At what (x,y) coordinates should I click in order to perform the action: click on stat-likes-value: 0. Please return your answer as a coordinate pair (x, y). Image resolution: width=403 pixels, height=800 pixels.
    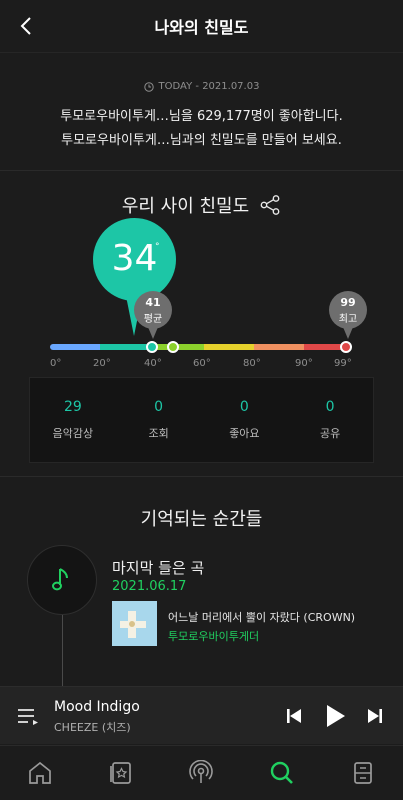
    Looking at the image, I should click on (244, 407).